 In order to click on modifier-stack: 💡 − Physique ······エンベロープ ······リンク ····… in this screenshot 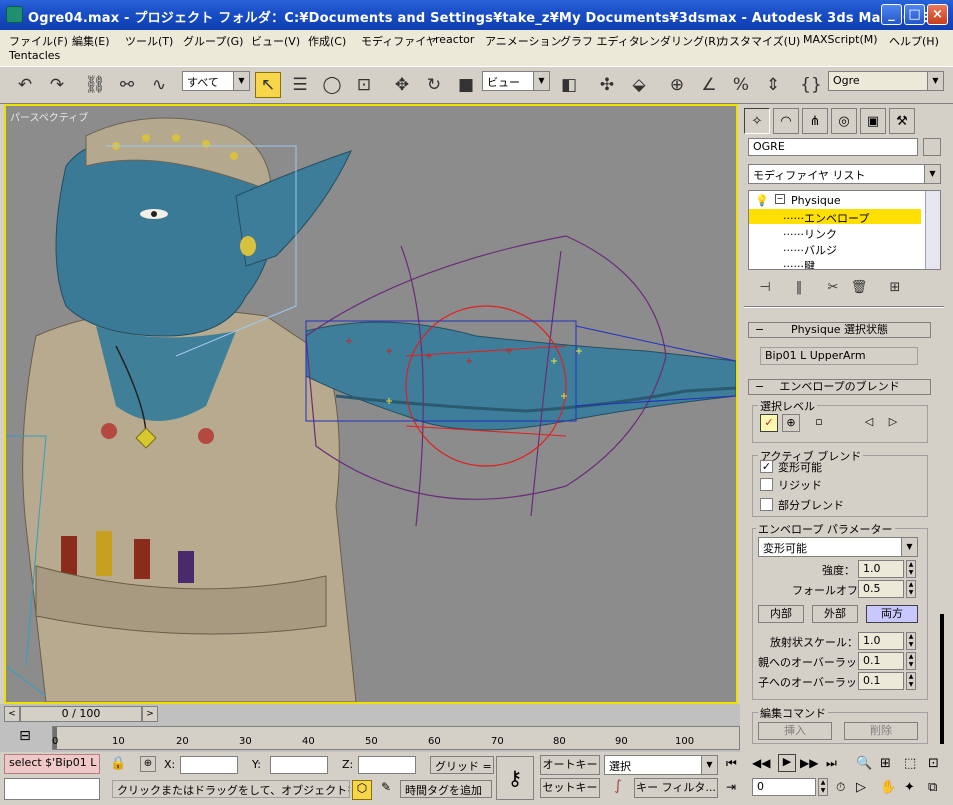, I will do `click(844, 230)`.